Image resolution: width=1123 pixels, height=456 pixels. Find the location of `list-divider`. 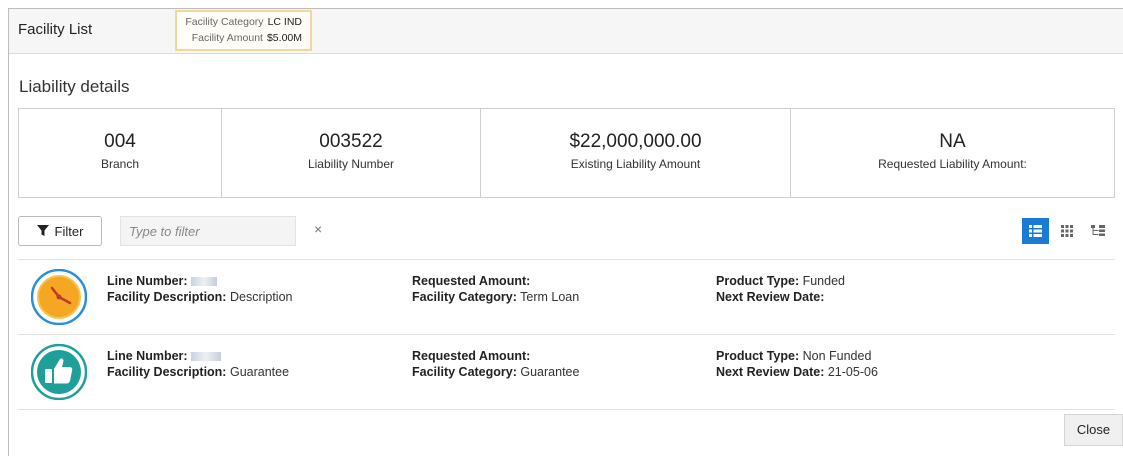

list-divider is located at coordinates (566, 409).